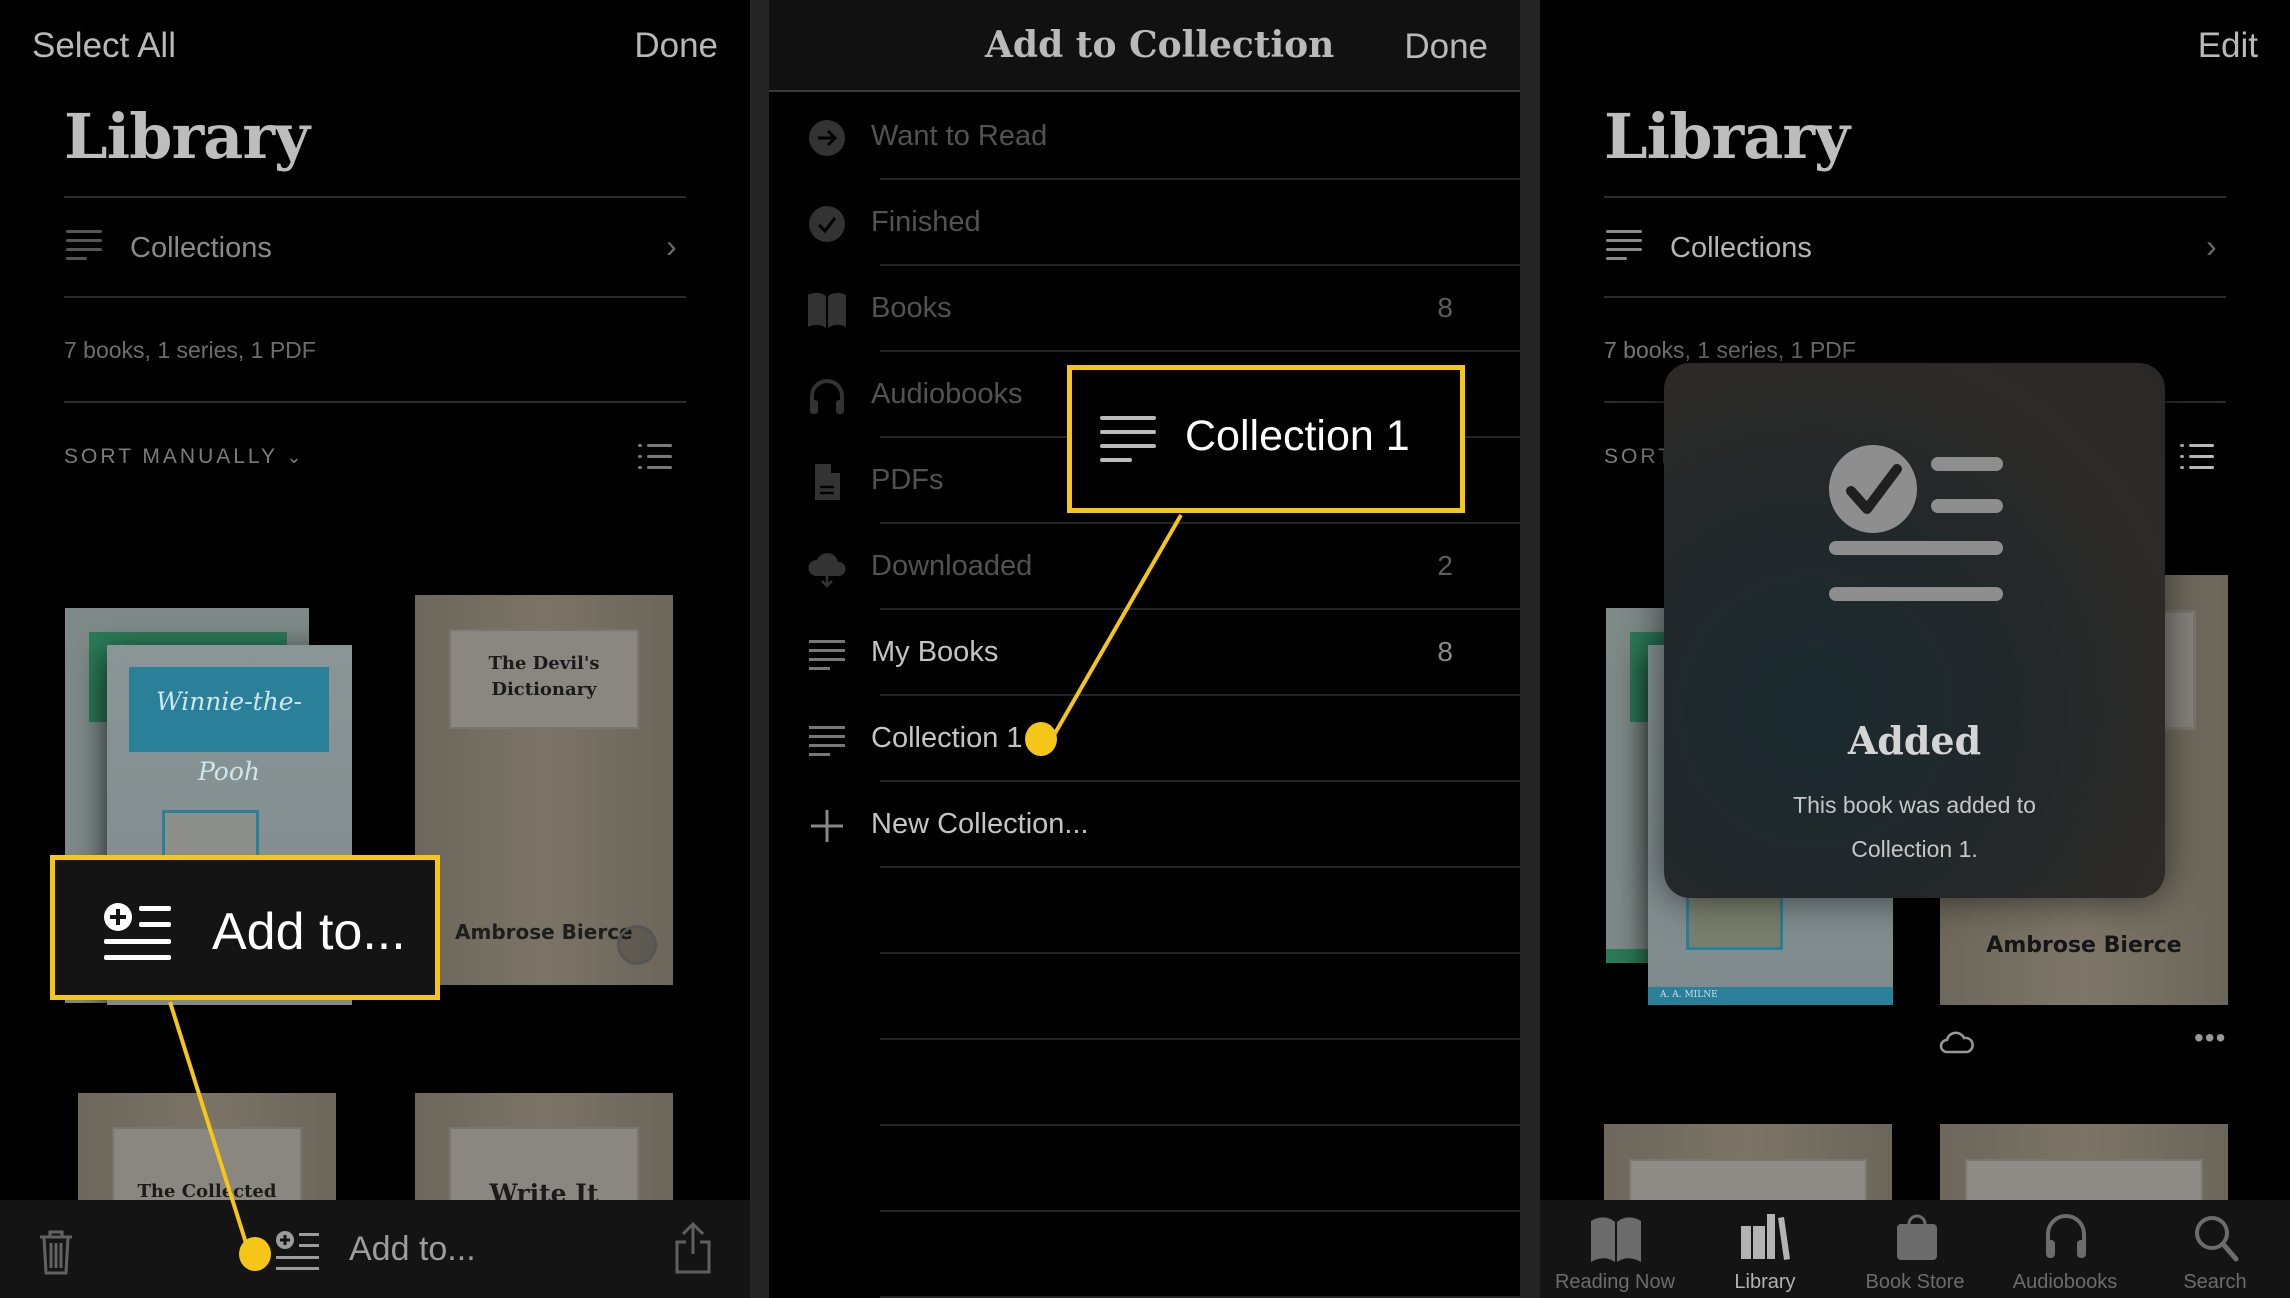  I want to click on collection-row-collection-1: Collection 1, so click(1144, 739).